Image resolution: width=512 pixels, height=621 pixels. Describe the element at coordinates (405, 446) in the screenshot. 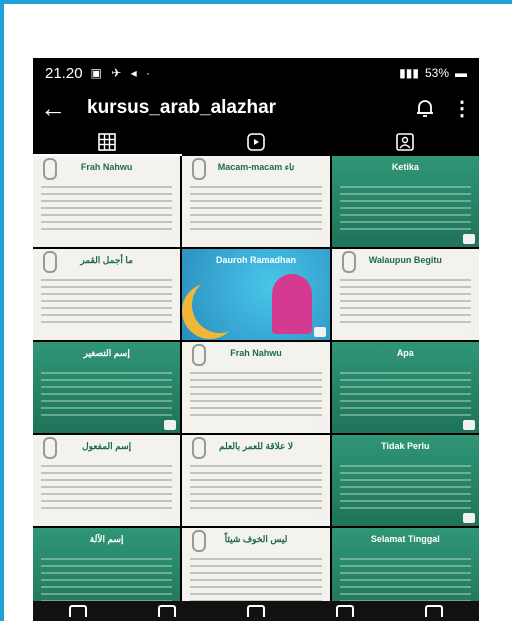

I see `post-title: Tidak Perlu` at that location.